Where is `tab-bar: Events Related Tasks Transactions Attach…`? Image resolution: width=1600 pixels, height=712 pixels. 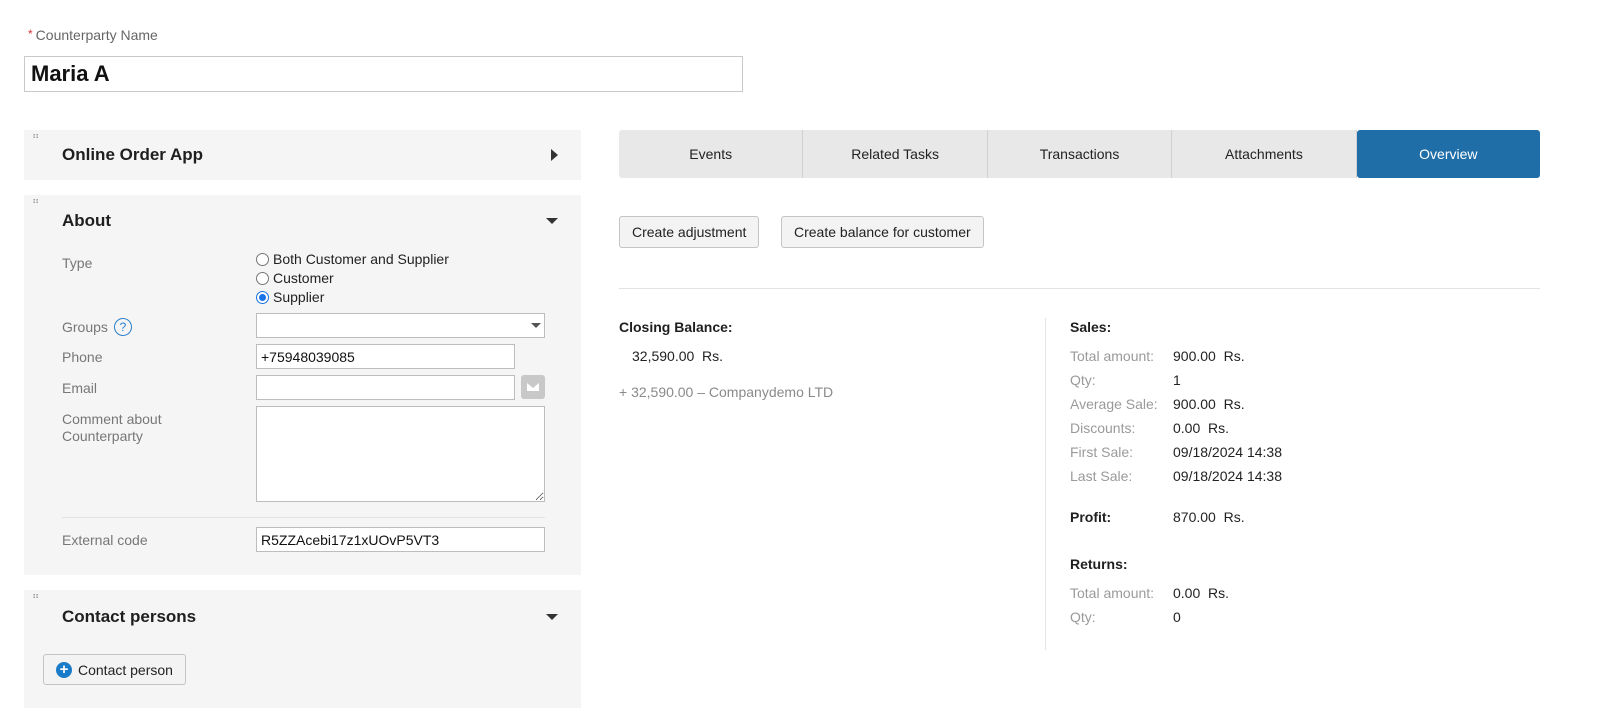
tab-bar: Events Related Tasks Transactions Attach… is located at coordinates (1080, 154).